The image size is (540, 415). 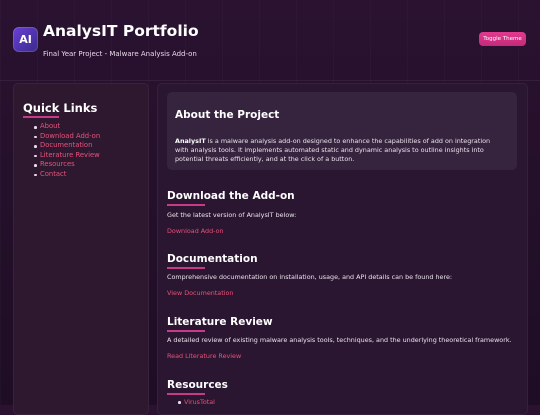 I want to click on quick-links-heading: Quick Links, so click(x=60, y=108).